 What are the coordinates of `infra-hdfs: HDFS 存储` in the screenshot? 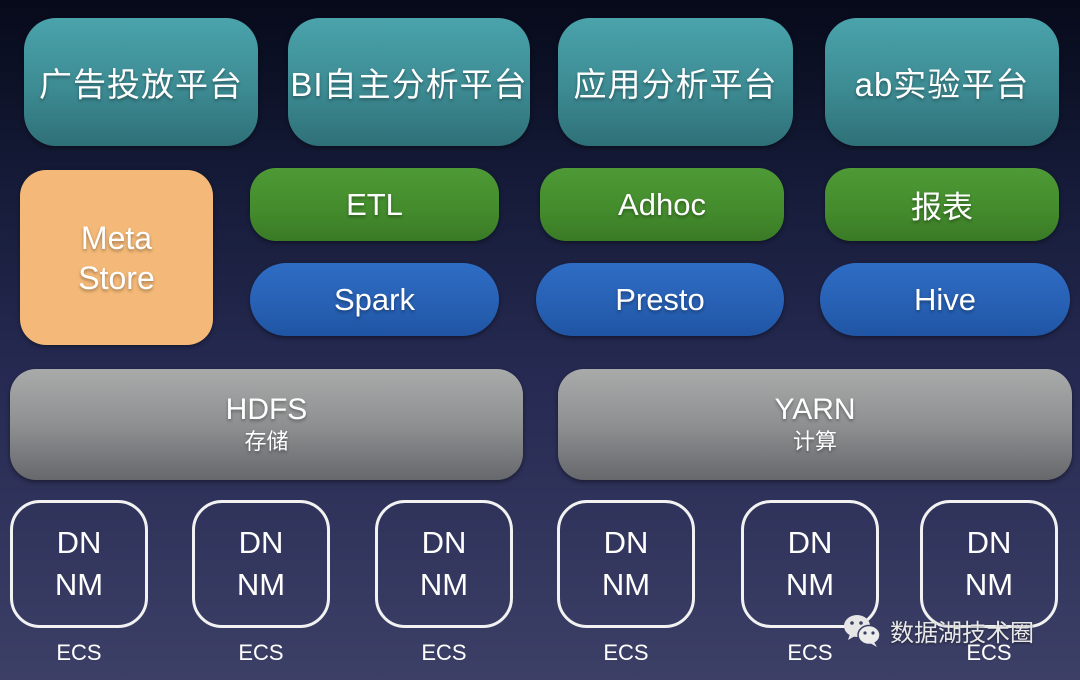 It's located at (266, 424).